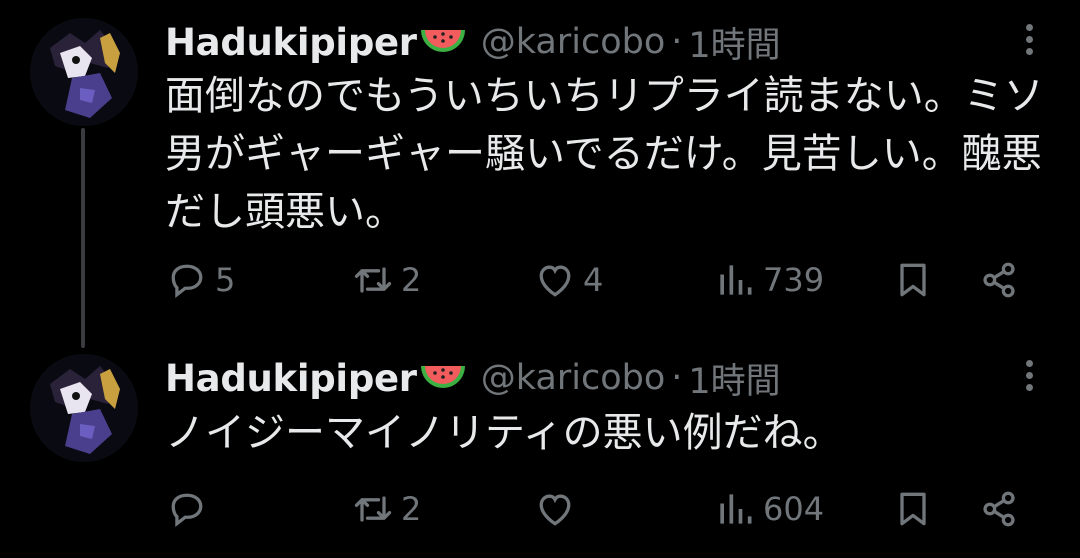 This screenshot has width=1080, height=558. I want to click on like-button: 4, so click(568, 280).